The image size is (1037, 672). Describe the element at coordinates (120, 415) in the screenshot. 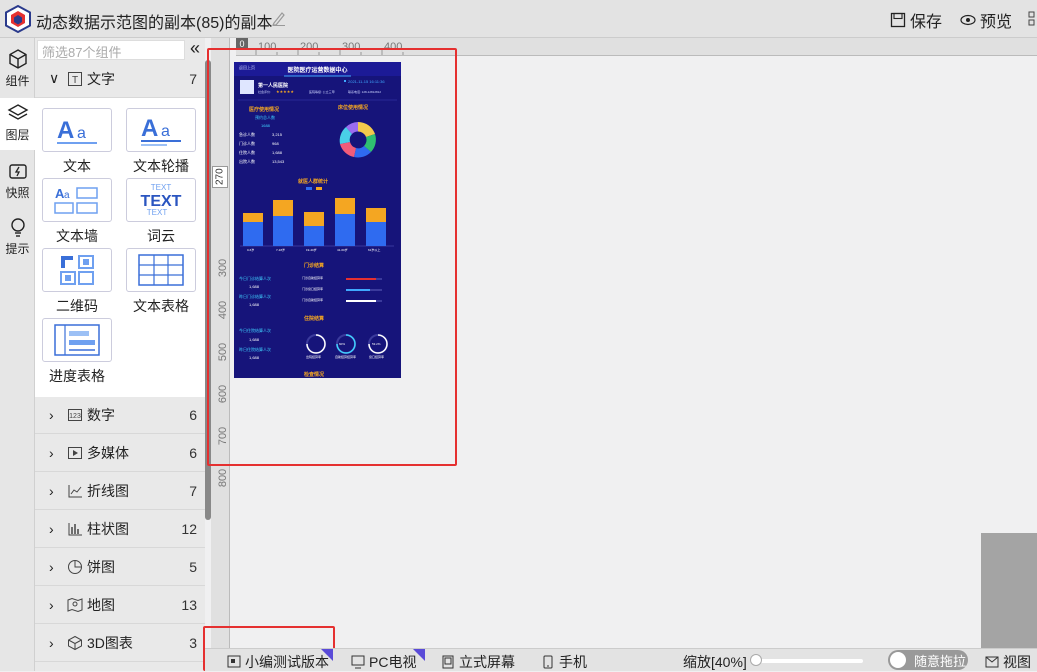

I see `category-number: › 123 数字 6` at that location.